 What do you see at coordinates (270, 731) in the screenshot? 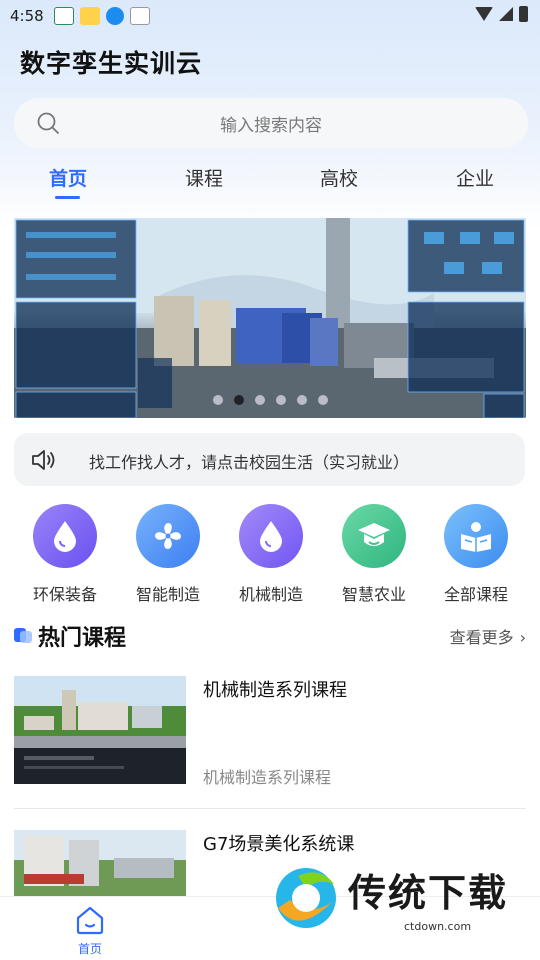
I see `course-item: 机械制造系列课程 机械制造系列课程` at bounding box center [270, 731].